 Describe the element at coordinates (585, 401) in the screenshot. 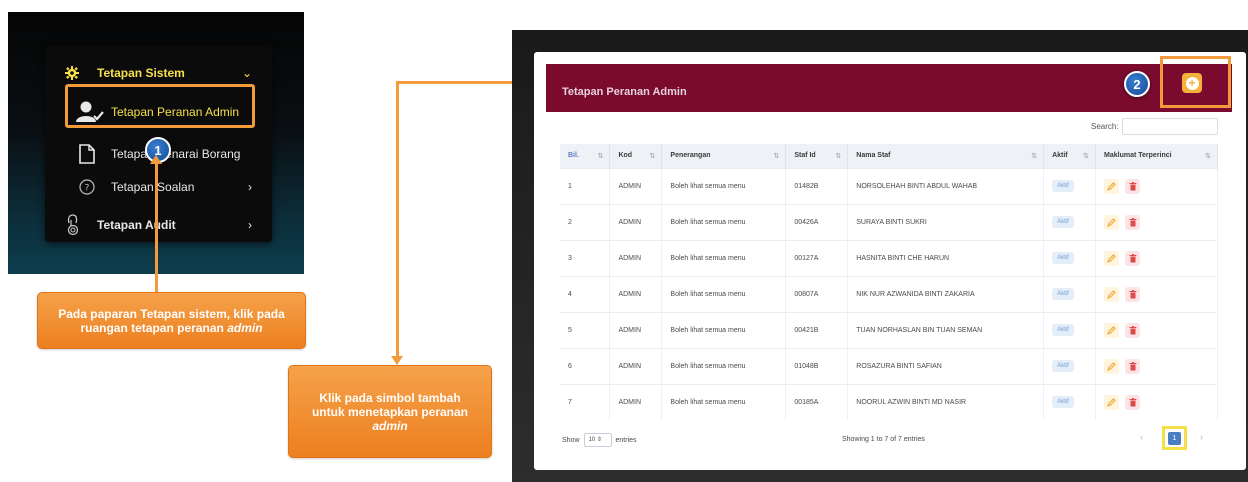

I see `cell-bil: 7` at that location.